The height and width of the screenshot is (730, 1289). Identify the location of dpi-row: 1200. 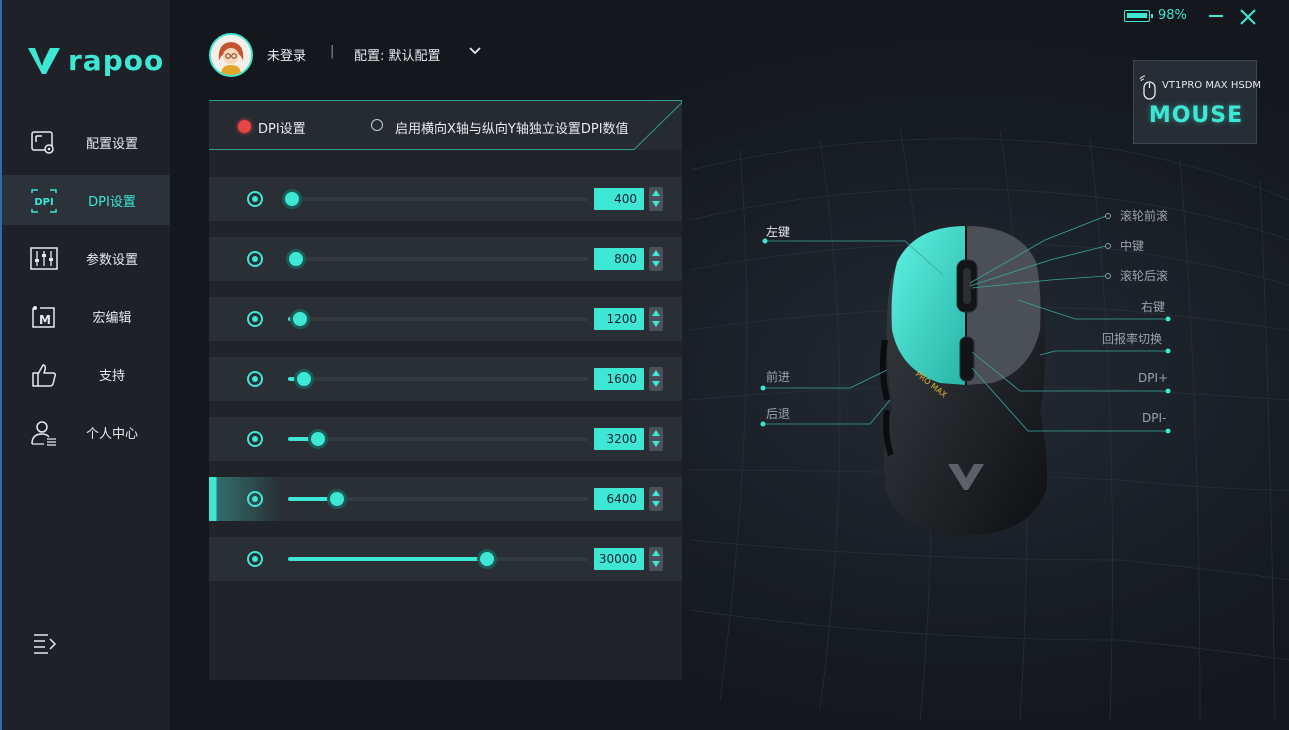
(445, 319).